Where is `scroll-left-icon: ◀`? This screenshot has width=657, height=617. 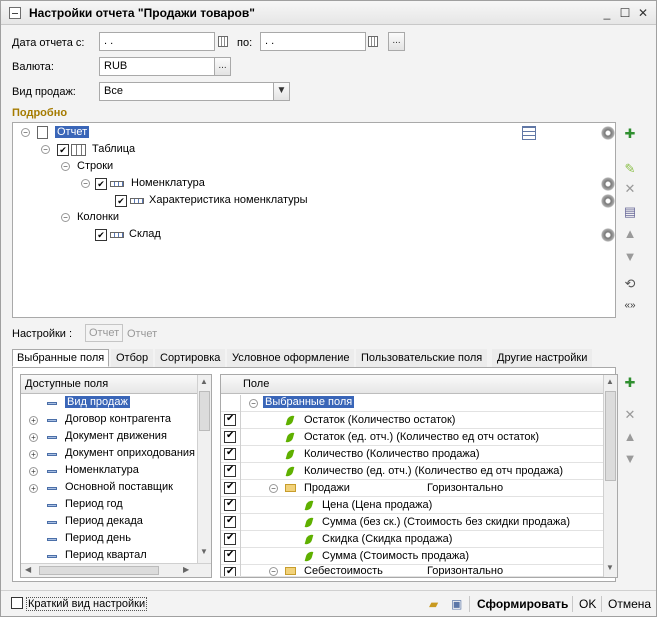
scroll-left-icon: ◀ is located at coordinates (28, 569).